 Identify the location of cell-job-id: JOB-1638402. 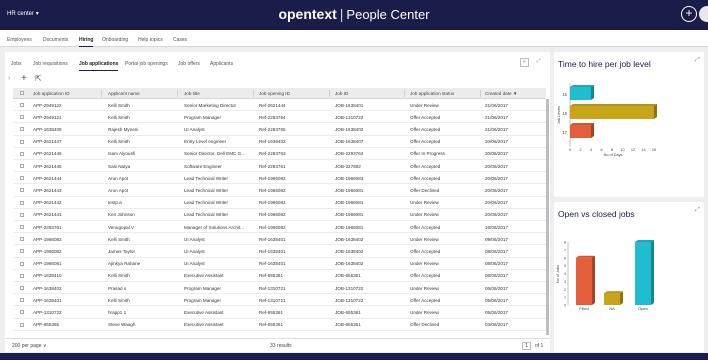
(349, 251).